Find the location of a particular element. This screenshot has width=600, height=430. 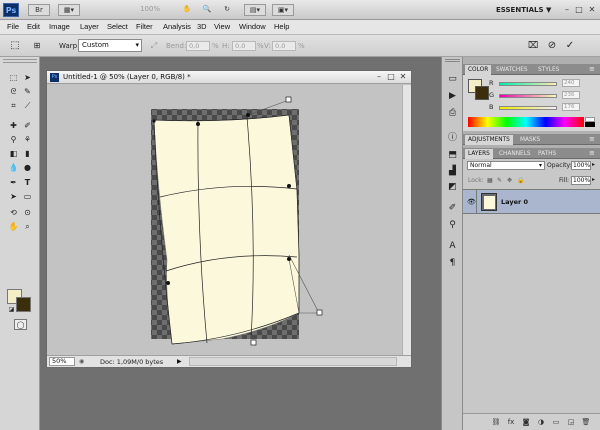

opacity-arrow-icon: ▸ is located at coordinates (593, 164).